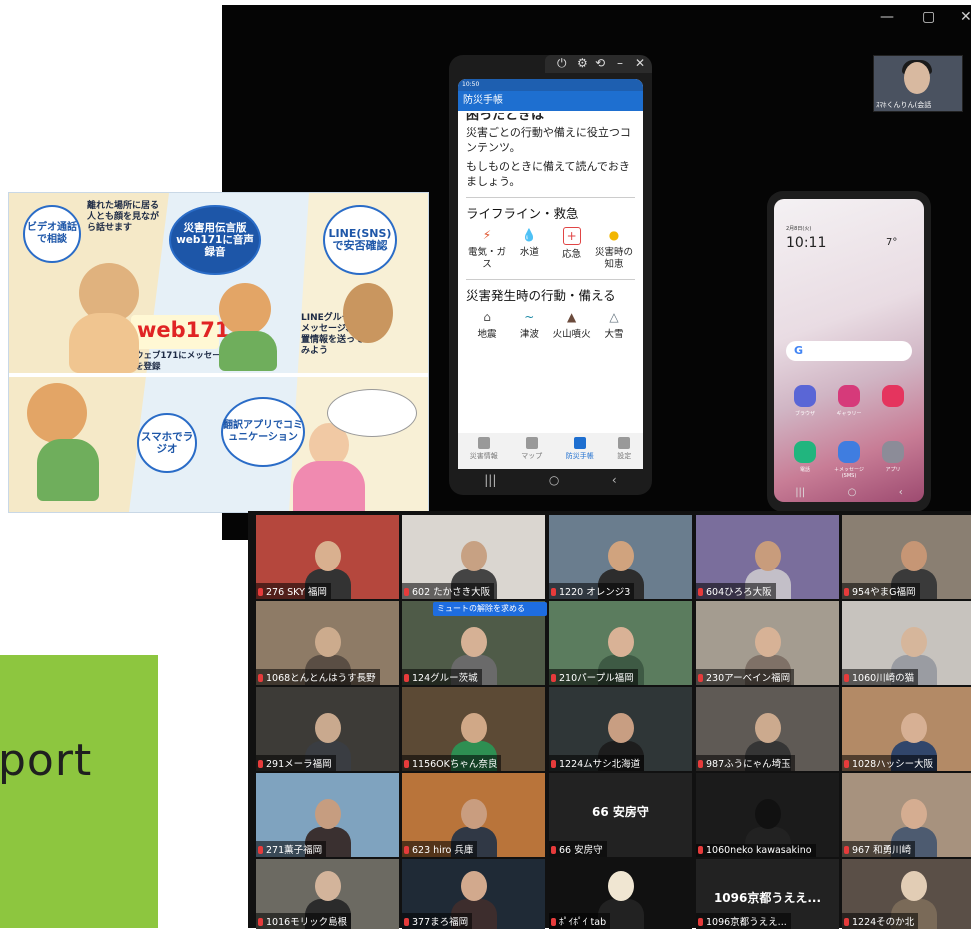 The width and height of the screenshot is (971, 929). Describe the element at coordinates (624, 451) in the screenshot. I see `tab-settings: 設定` at that location.